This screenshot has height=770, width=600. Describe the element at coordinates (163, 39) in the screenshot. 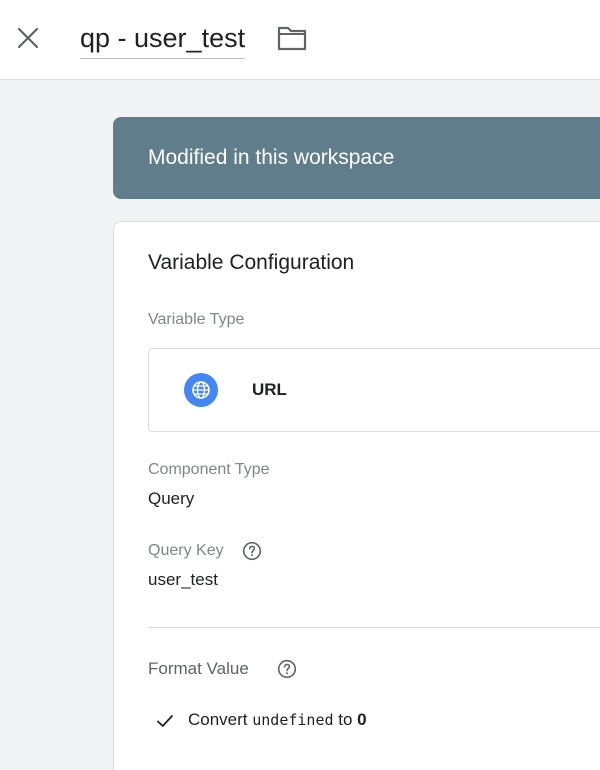

I see `variable-name-field: qp - user_test` at that location.